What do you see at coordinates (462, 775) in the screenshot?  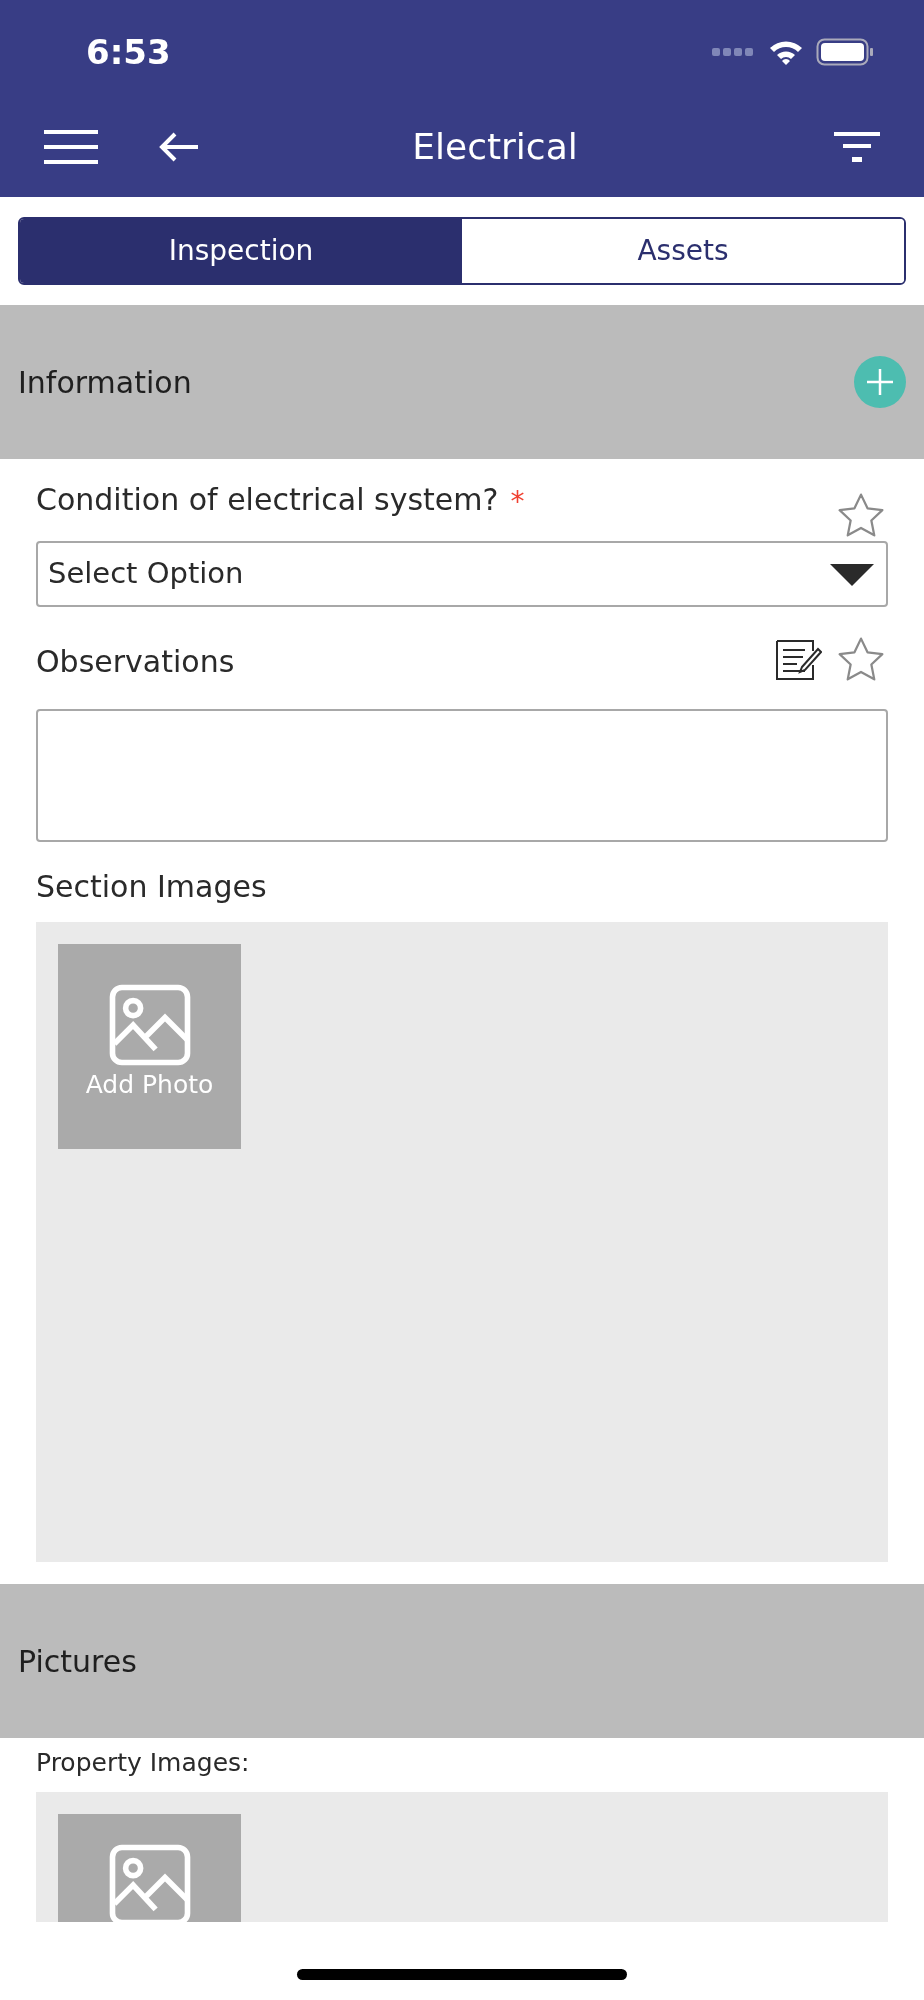 I see `observations-field` at bounding box center [462, 775].